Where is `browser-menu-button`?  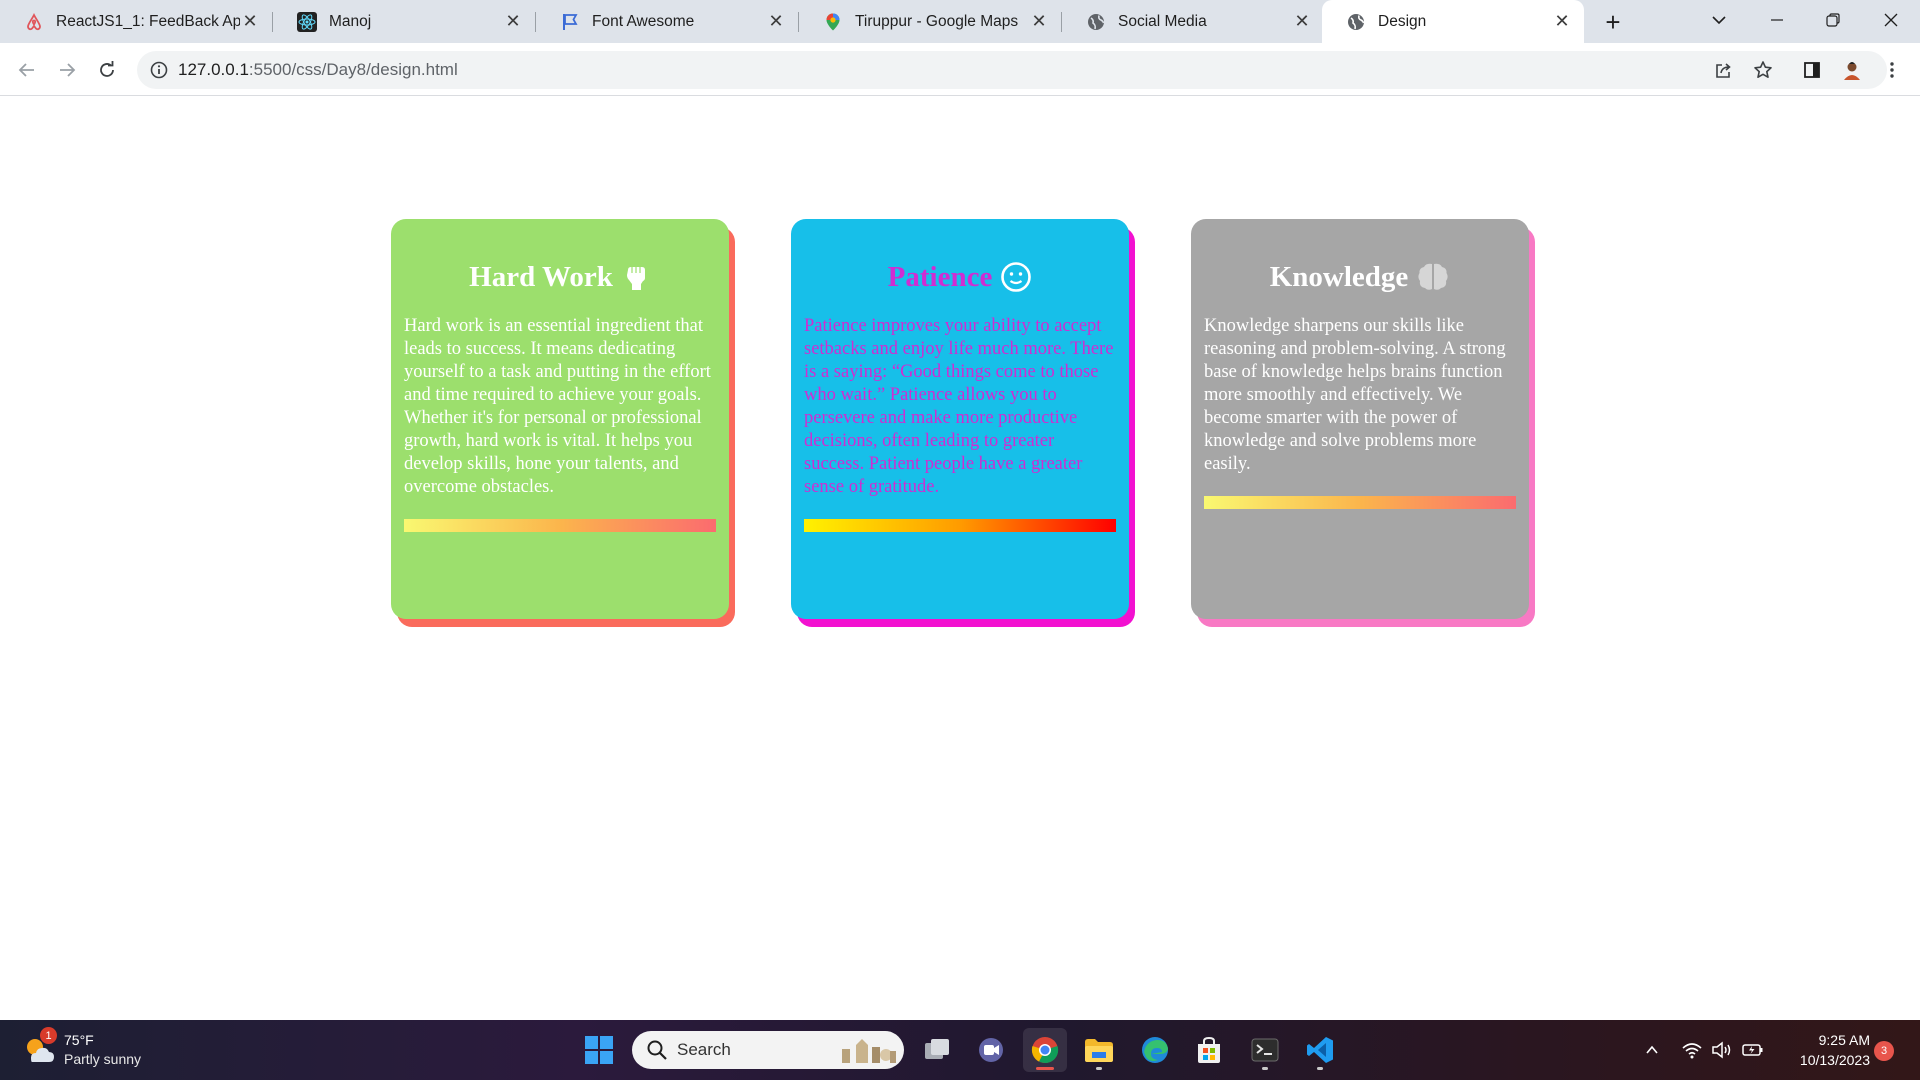
browser-menu-button is located at coordinates (1892, 70).